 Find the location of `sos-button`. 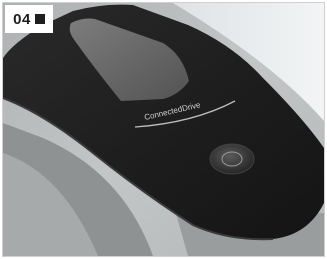

sos-button is located at coordinates (232, 159).